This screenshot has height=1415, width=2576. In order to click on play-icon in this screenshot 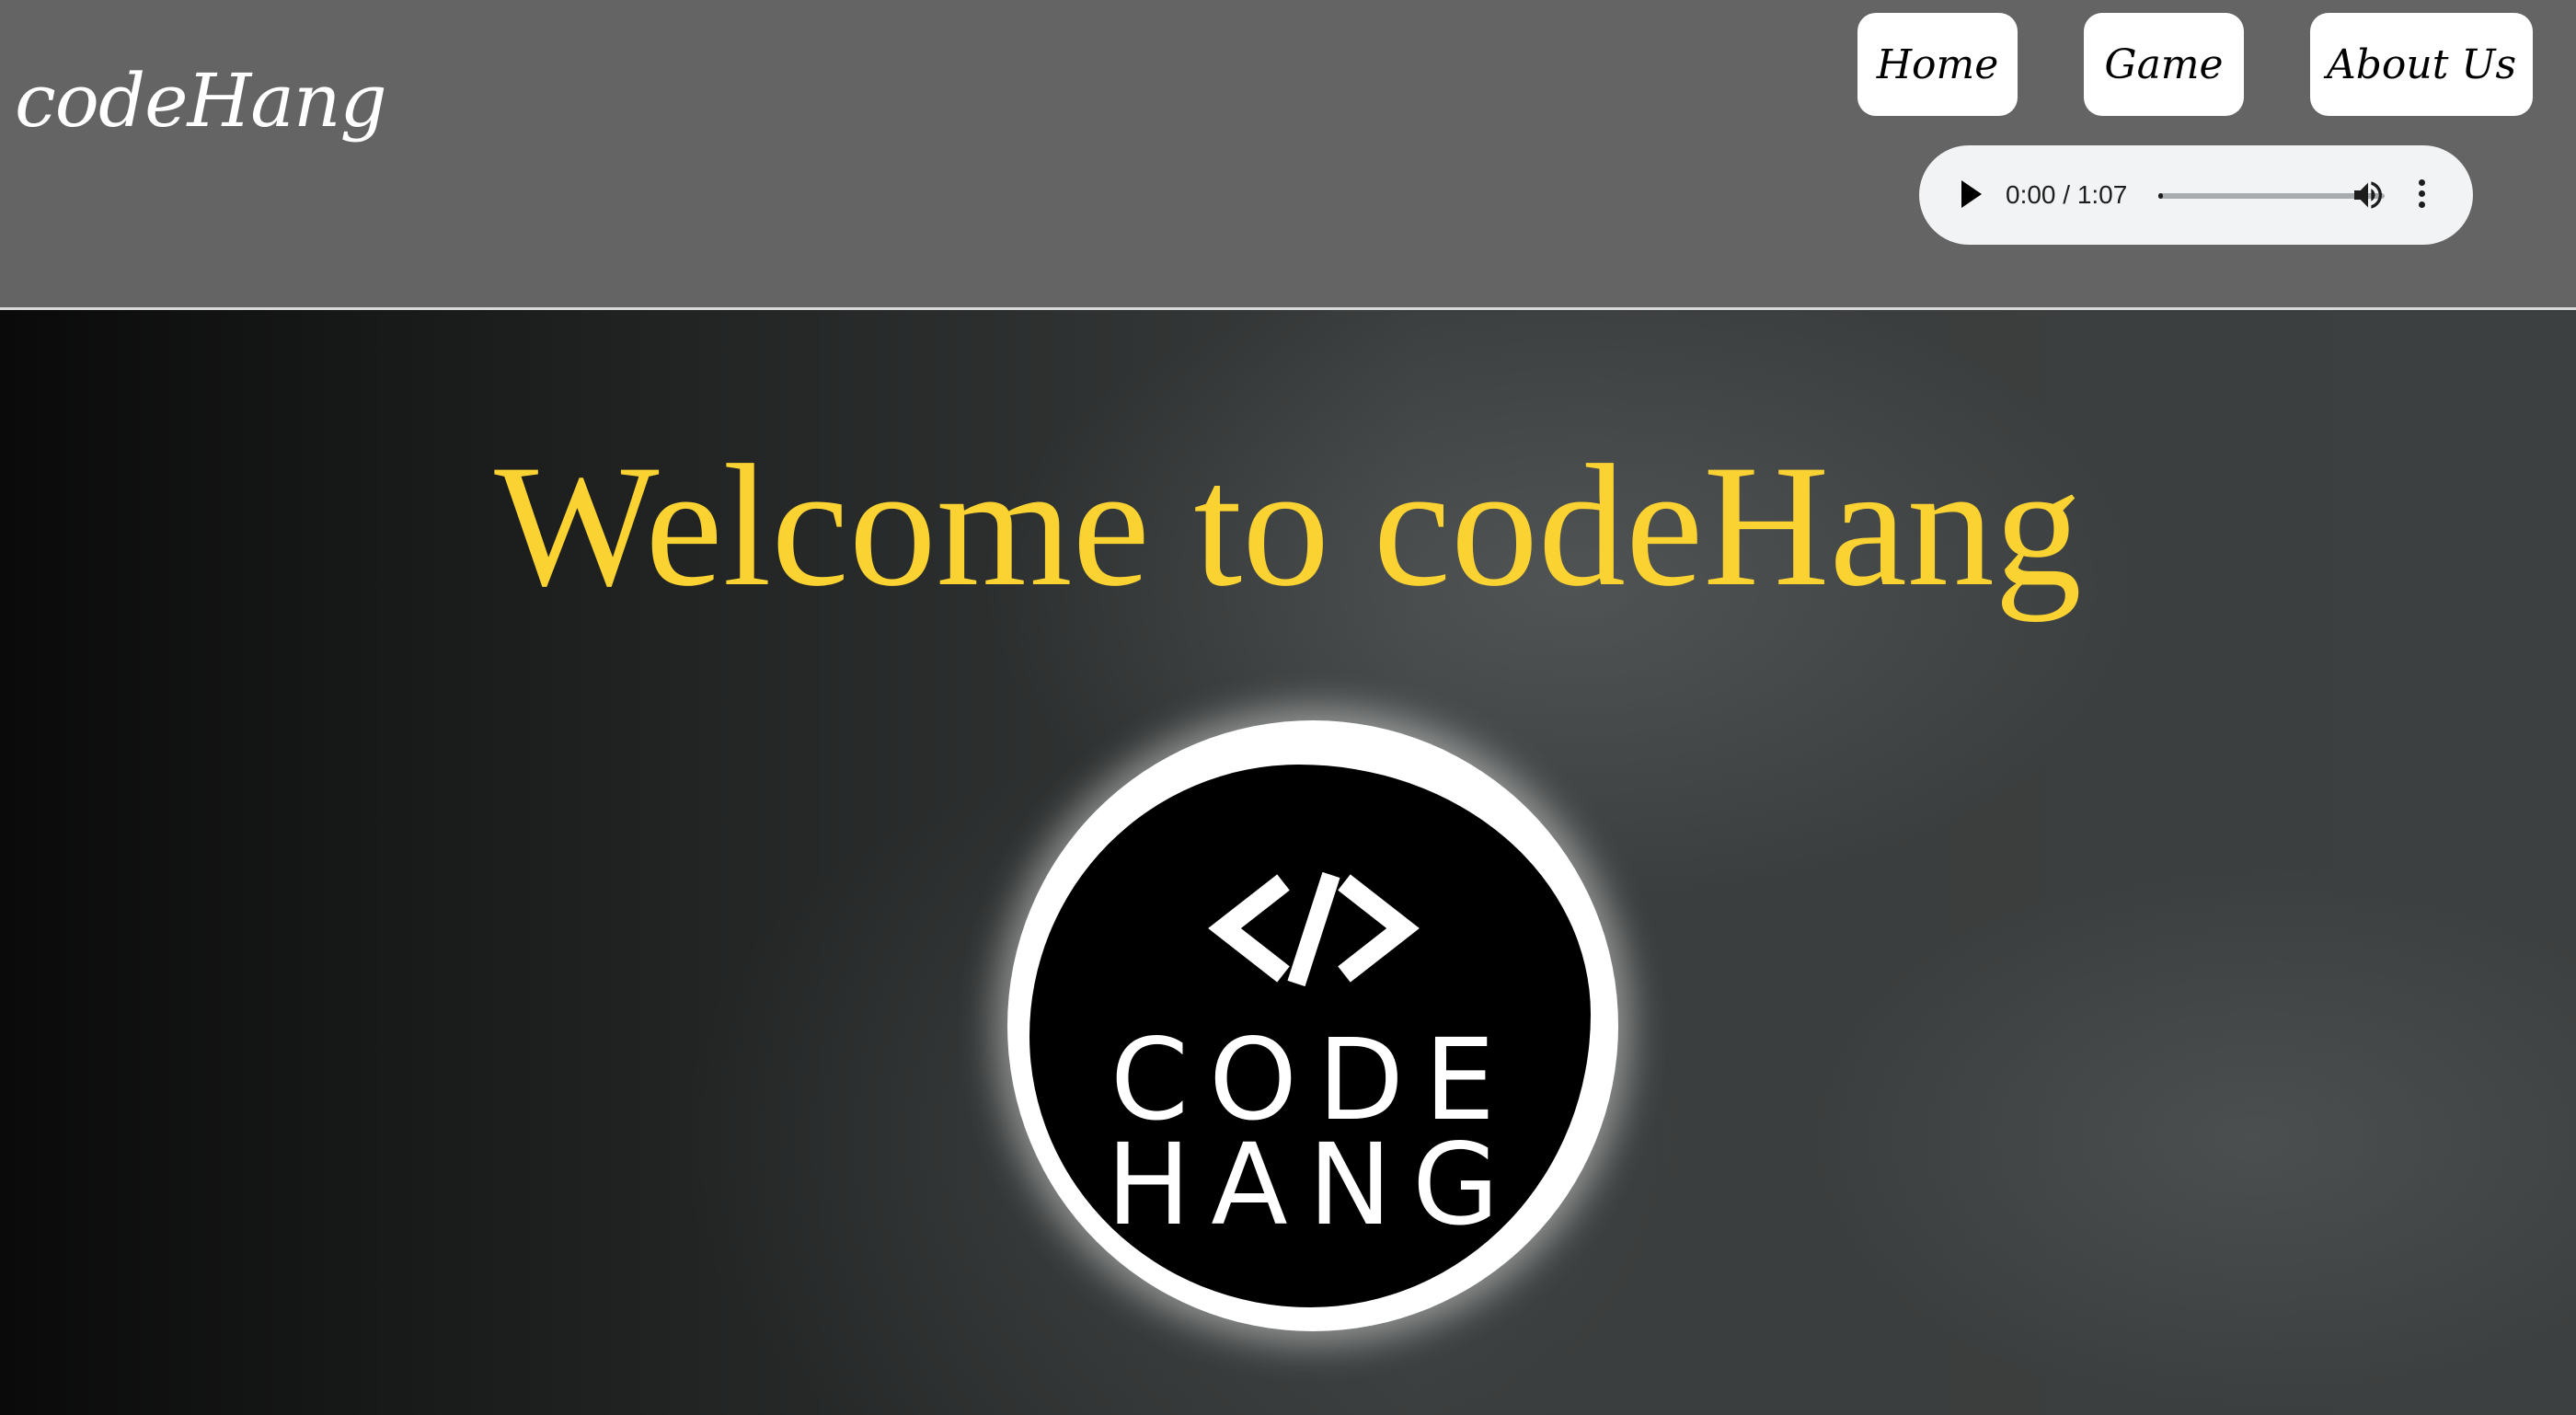, I will do `click(1971, 194)`.